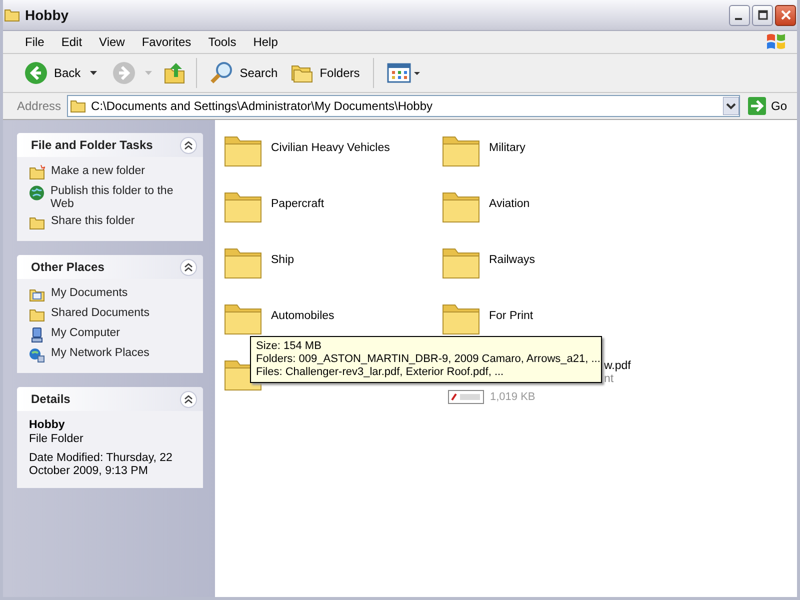  Describe the element at coordinates (513, 397) in the screenshot. I see `file-size: 1,019 KB` at that location.